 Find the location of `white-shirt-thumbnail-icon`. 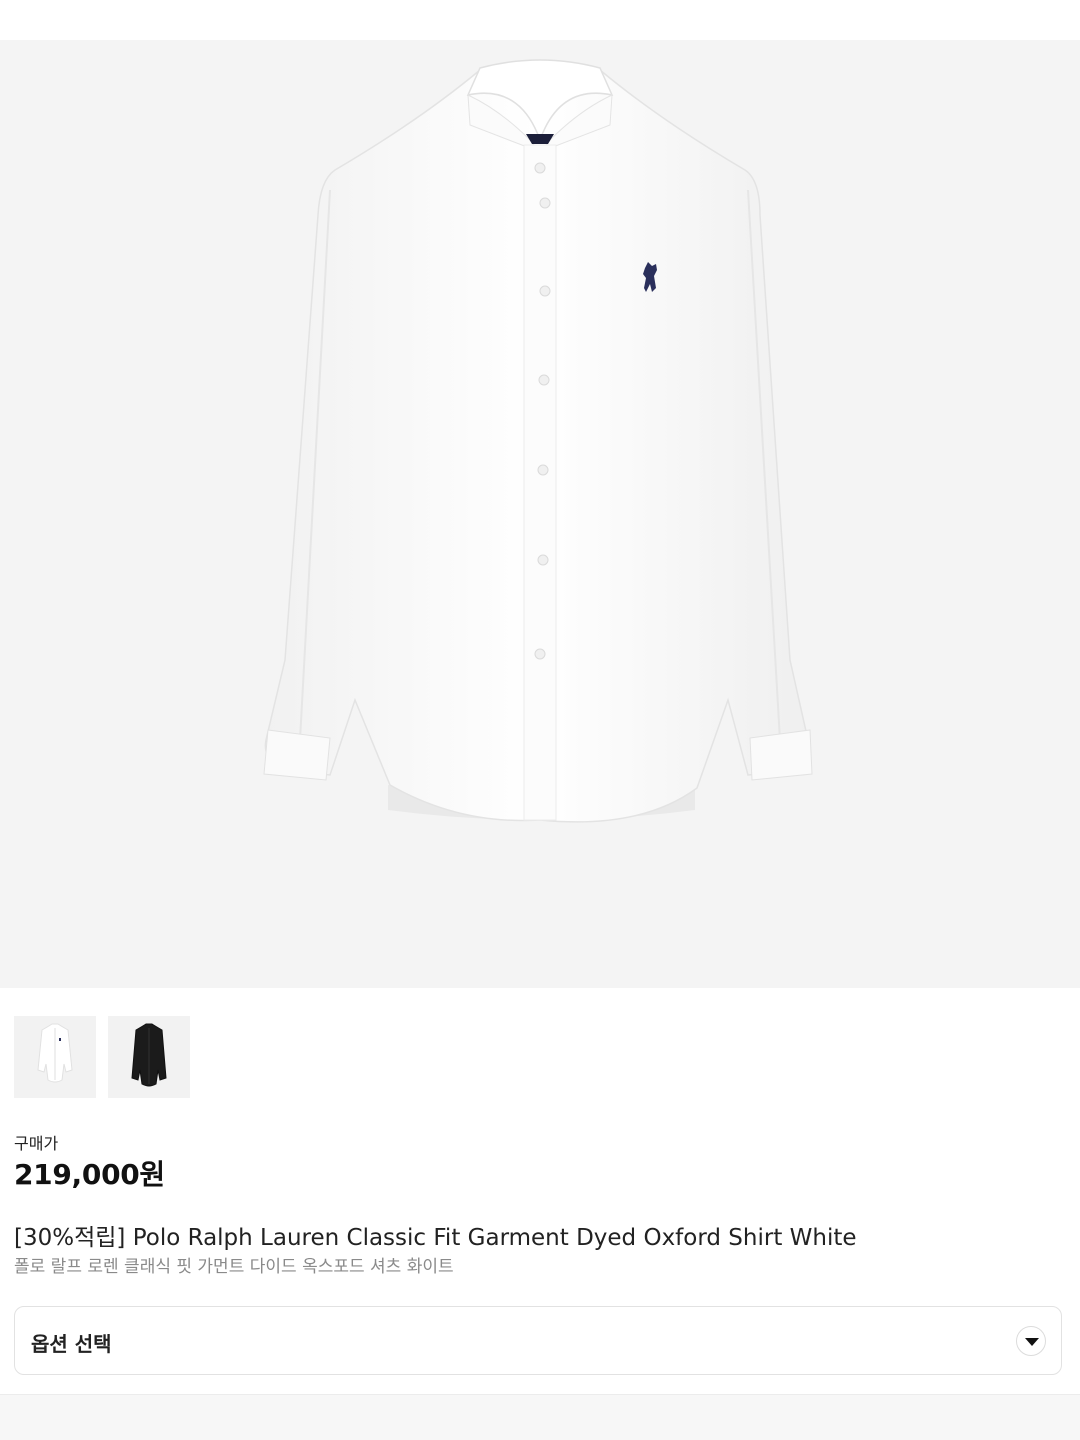

white-shirt-thumbnail-icon is located at coordinates (55, 1053).